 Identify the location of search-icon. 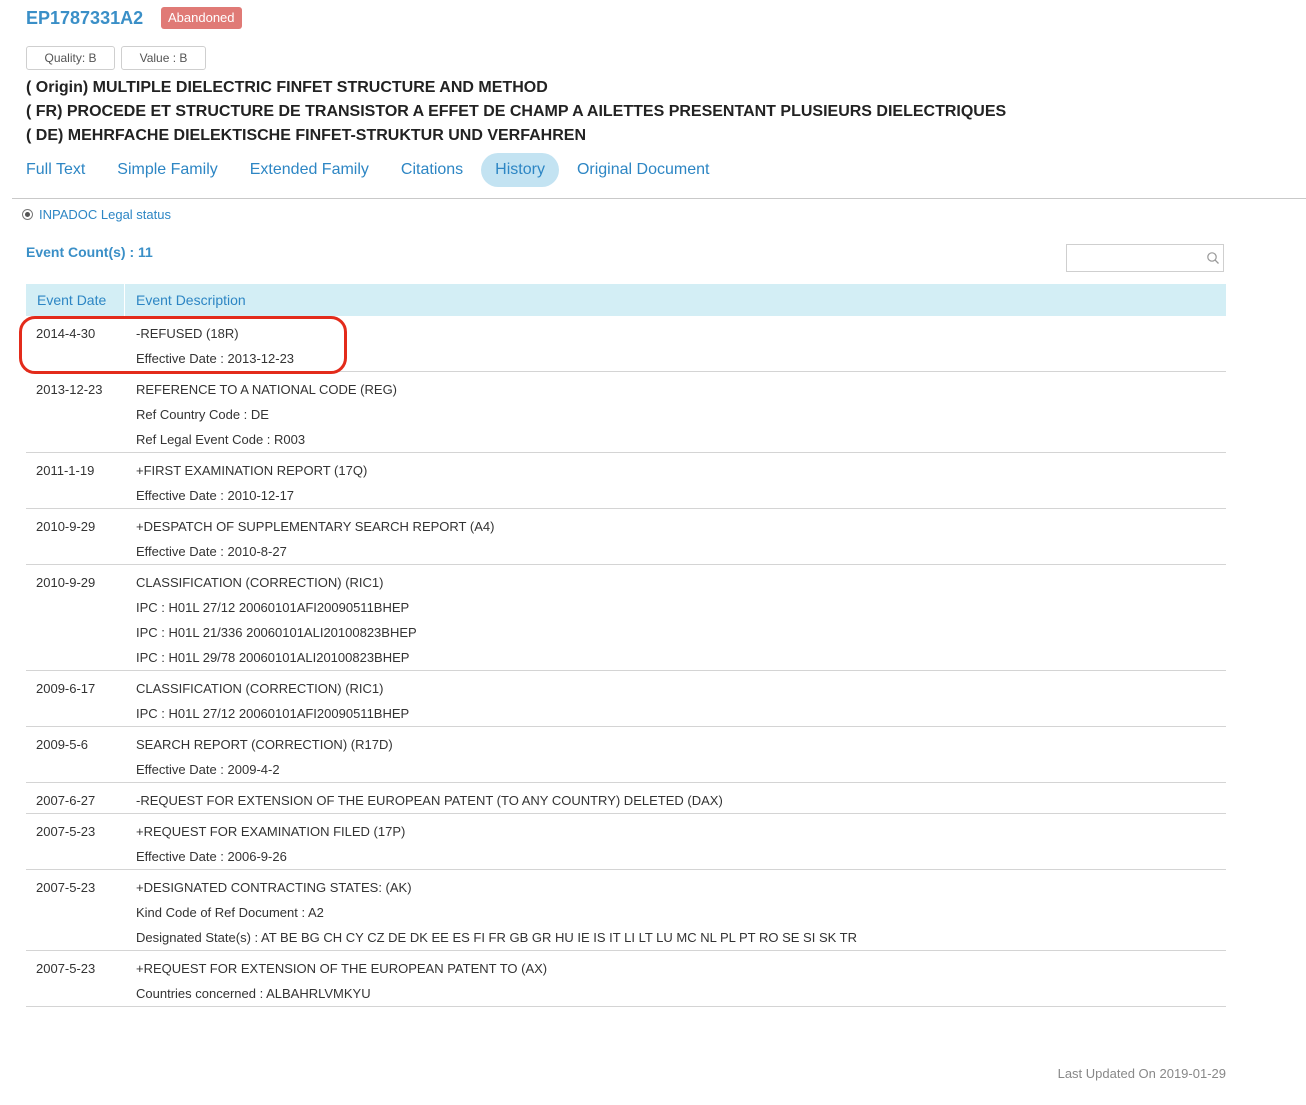
(1213, 258).